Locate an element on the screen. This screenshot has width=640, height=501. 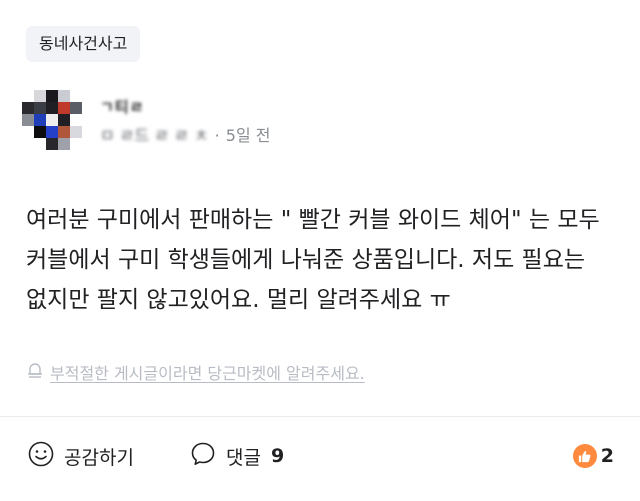
comment-count: 9 is located at coordinates (277, 456).